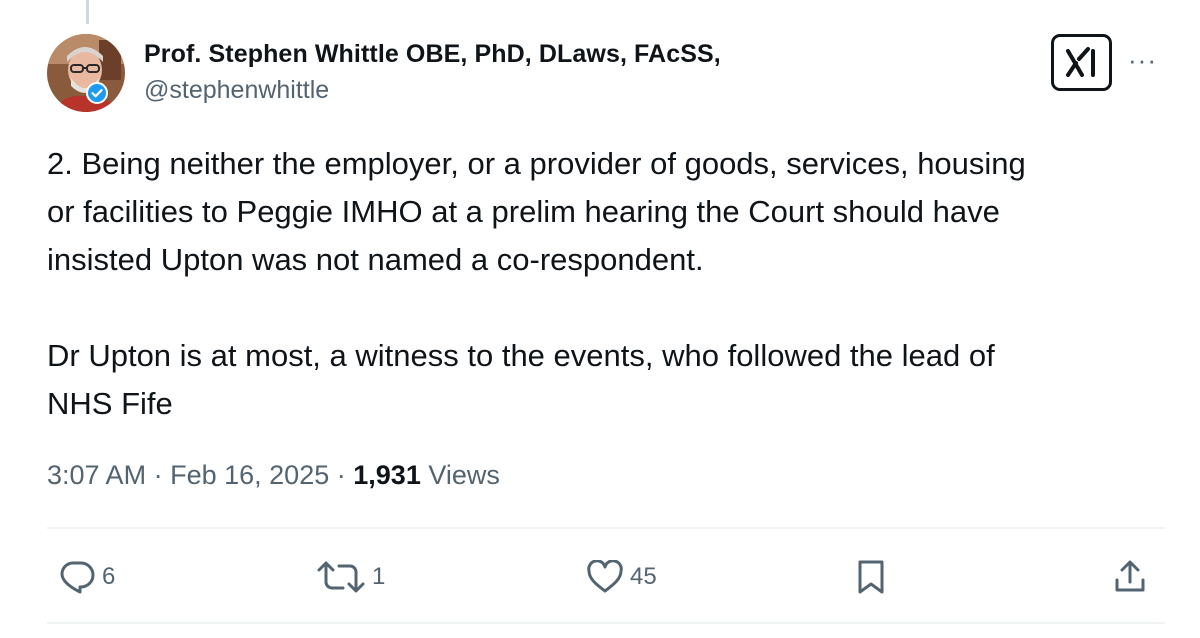  Describe the element at coordinates (432, 90) in the screenshot. I see `author-handle: @stephenwhittle` at that location.